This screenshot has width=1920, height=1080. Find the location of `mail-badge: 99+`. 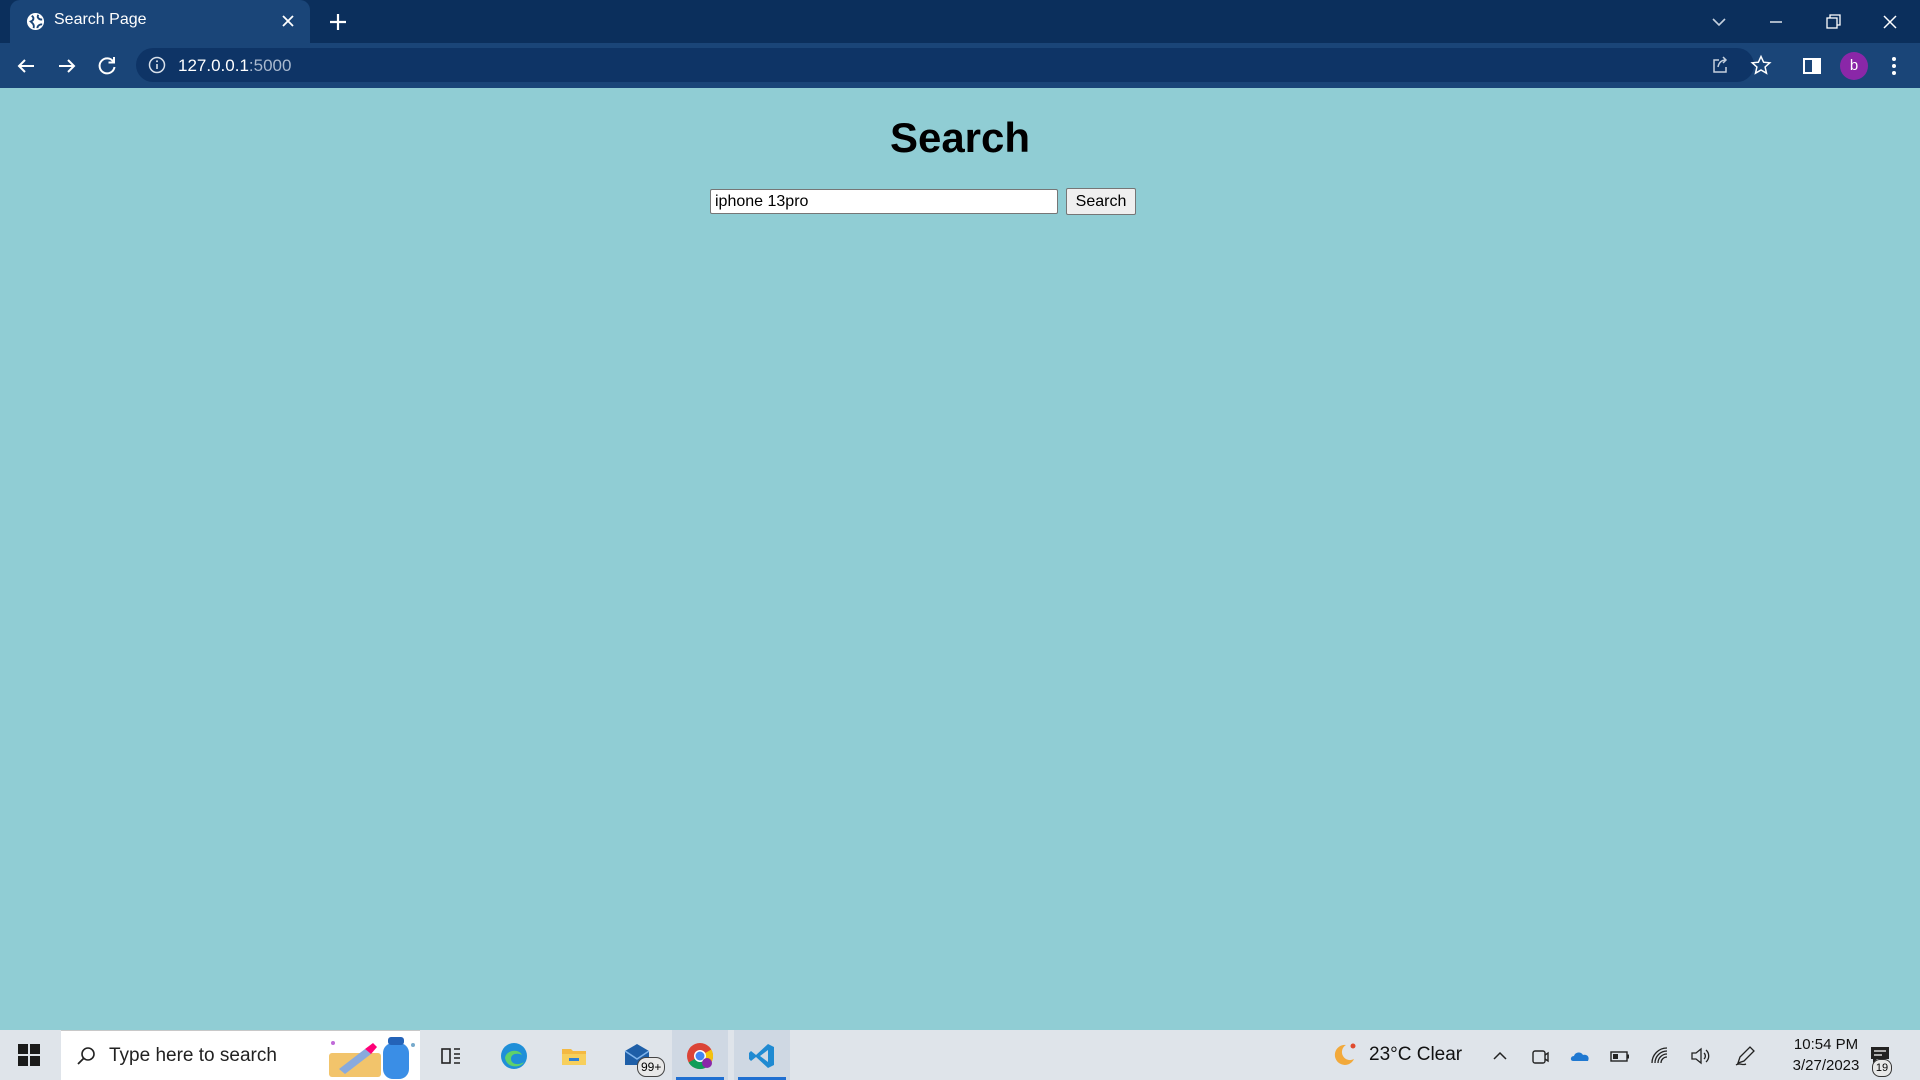

mail-badge: 99+ is located at coordinates (651, 1067).